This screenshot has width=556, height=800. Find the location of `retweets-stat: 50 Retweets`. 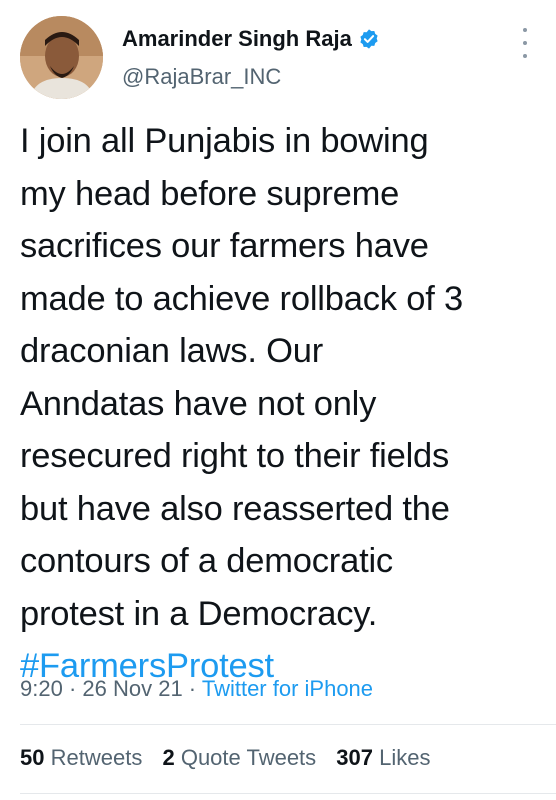

retweets-stat: 50 Retweets is located at coordinates (81, 757).